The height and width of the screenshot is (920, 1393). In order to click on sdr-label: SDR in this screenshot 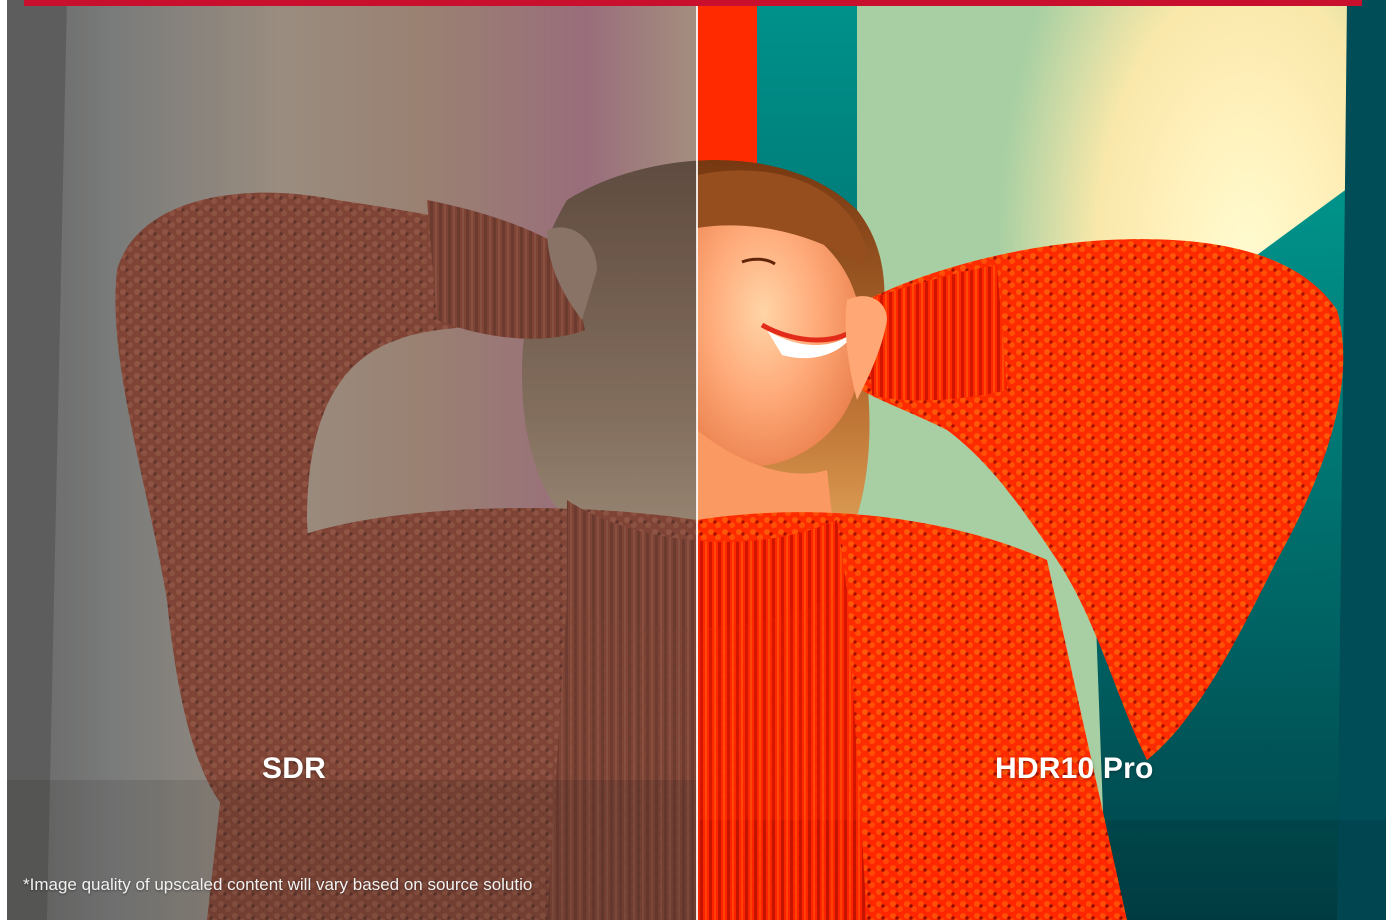, I will do `click(294, 768)`.